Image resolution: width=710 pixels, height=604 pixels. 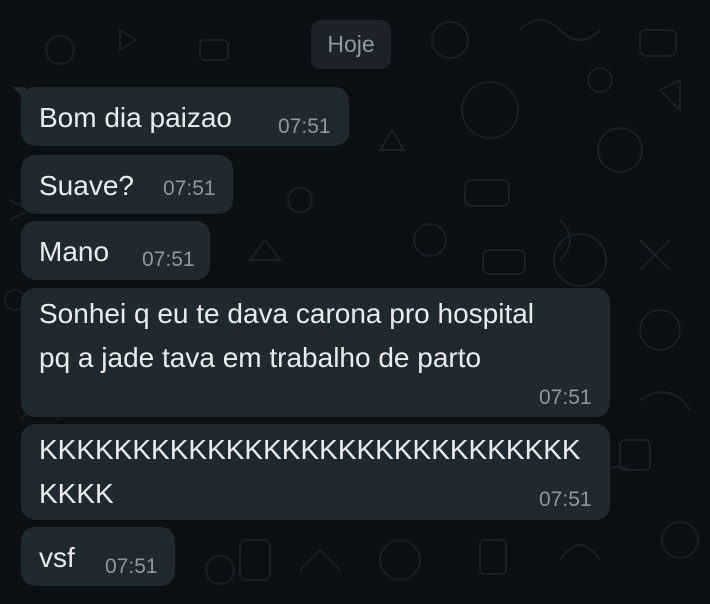 I want to click on message-text: vsf, so click(x=57, y=557).